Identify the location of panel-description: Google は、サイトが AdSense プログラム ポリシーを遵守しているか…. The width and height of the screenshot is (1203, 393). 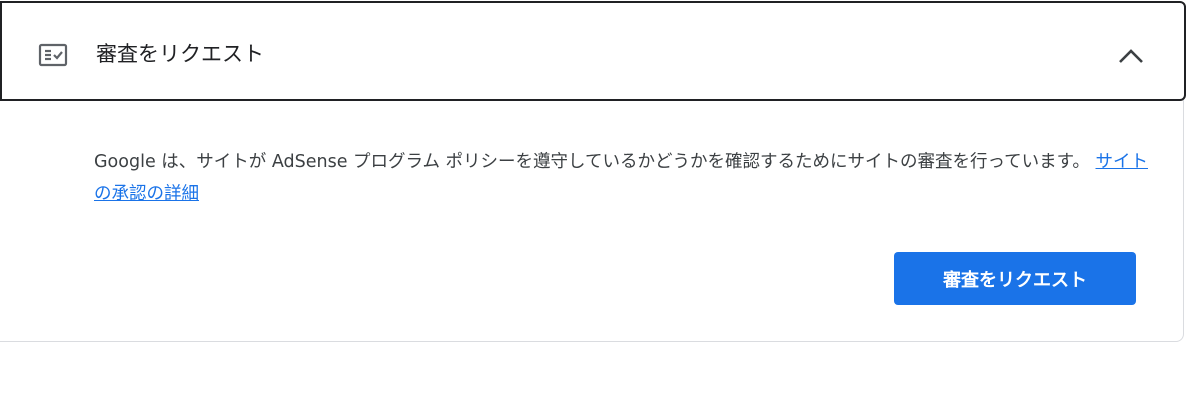
(624, 178).